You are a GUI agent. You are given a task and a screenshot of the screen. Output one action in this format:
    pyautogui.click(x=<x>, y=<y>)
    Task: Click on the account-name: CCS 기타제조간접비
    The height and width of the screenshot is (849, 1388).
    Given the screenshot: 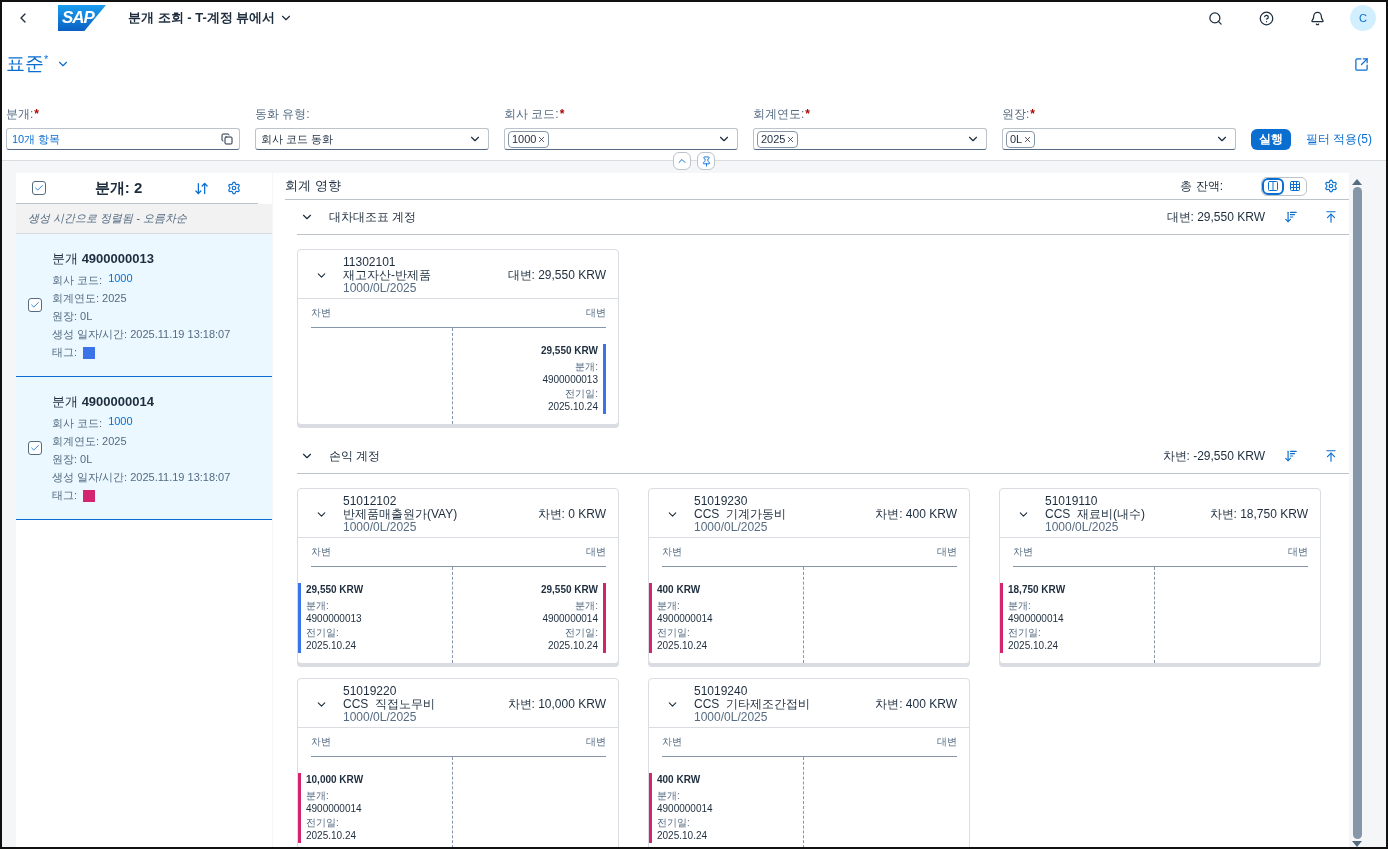 What is the action you would take?
    pyautogui.click(x=752, y=704)
    